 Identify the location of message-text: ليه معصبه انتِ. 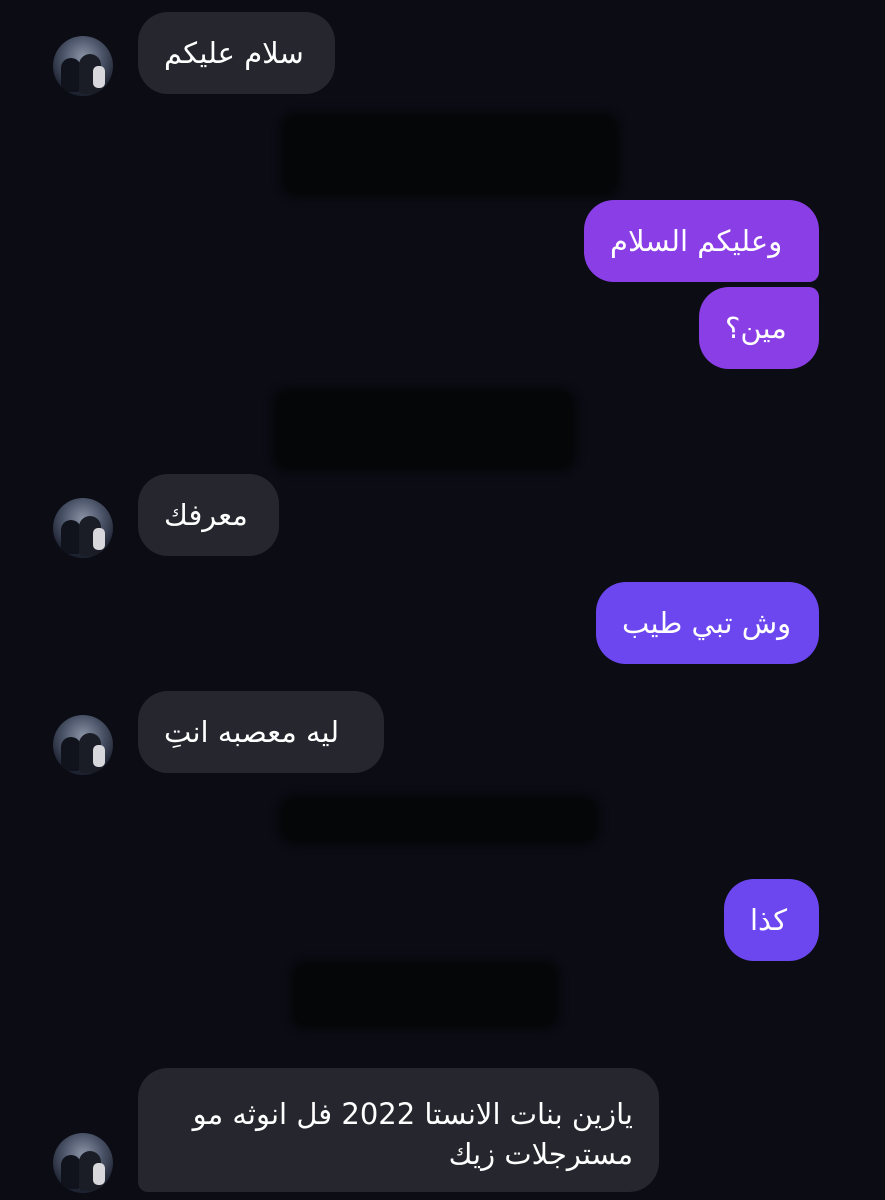
(252, 732).